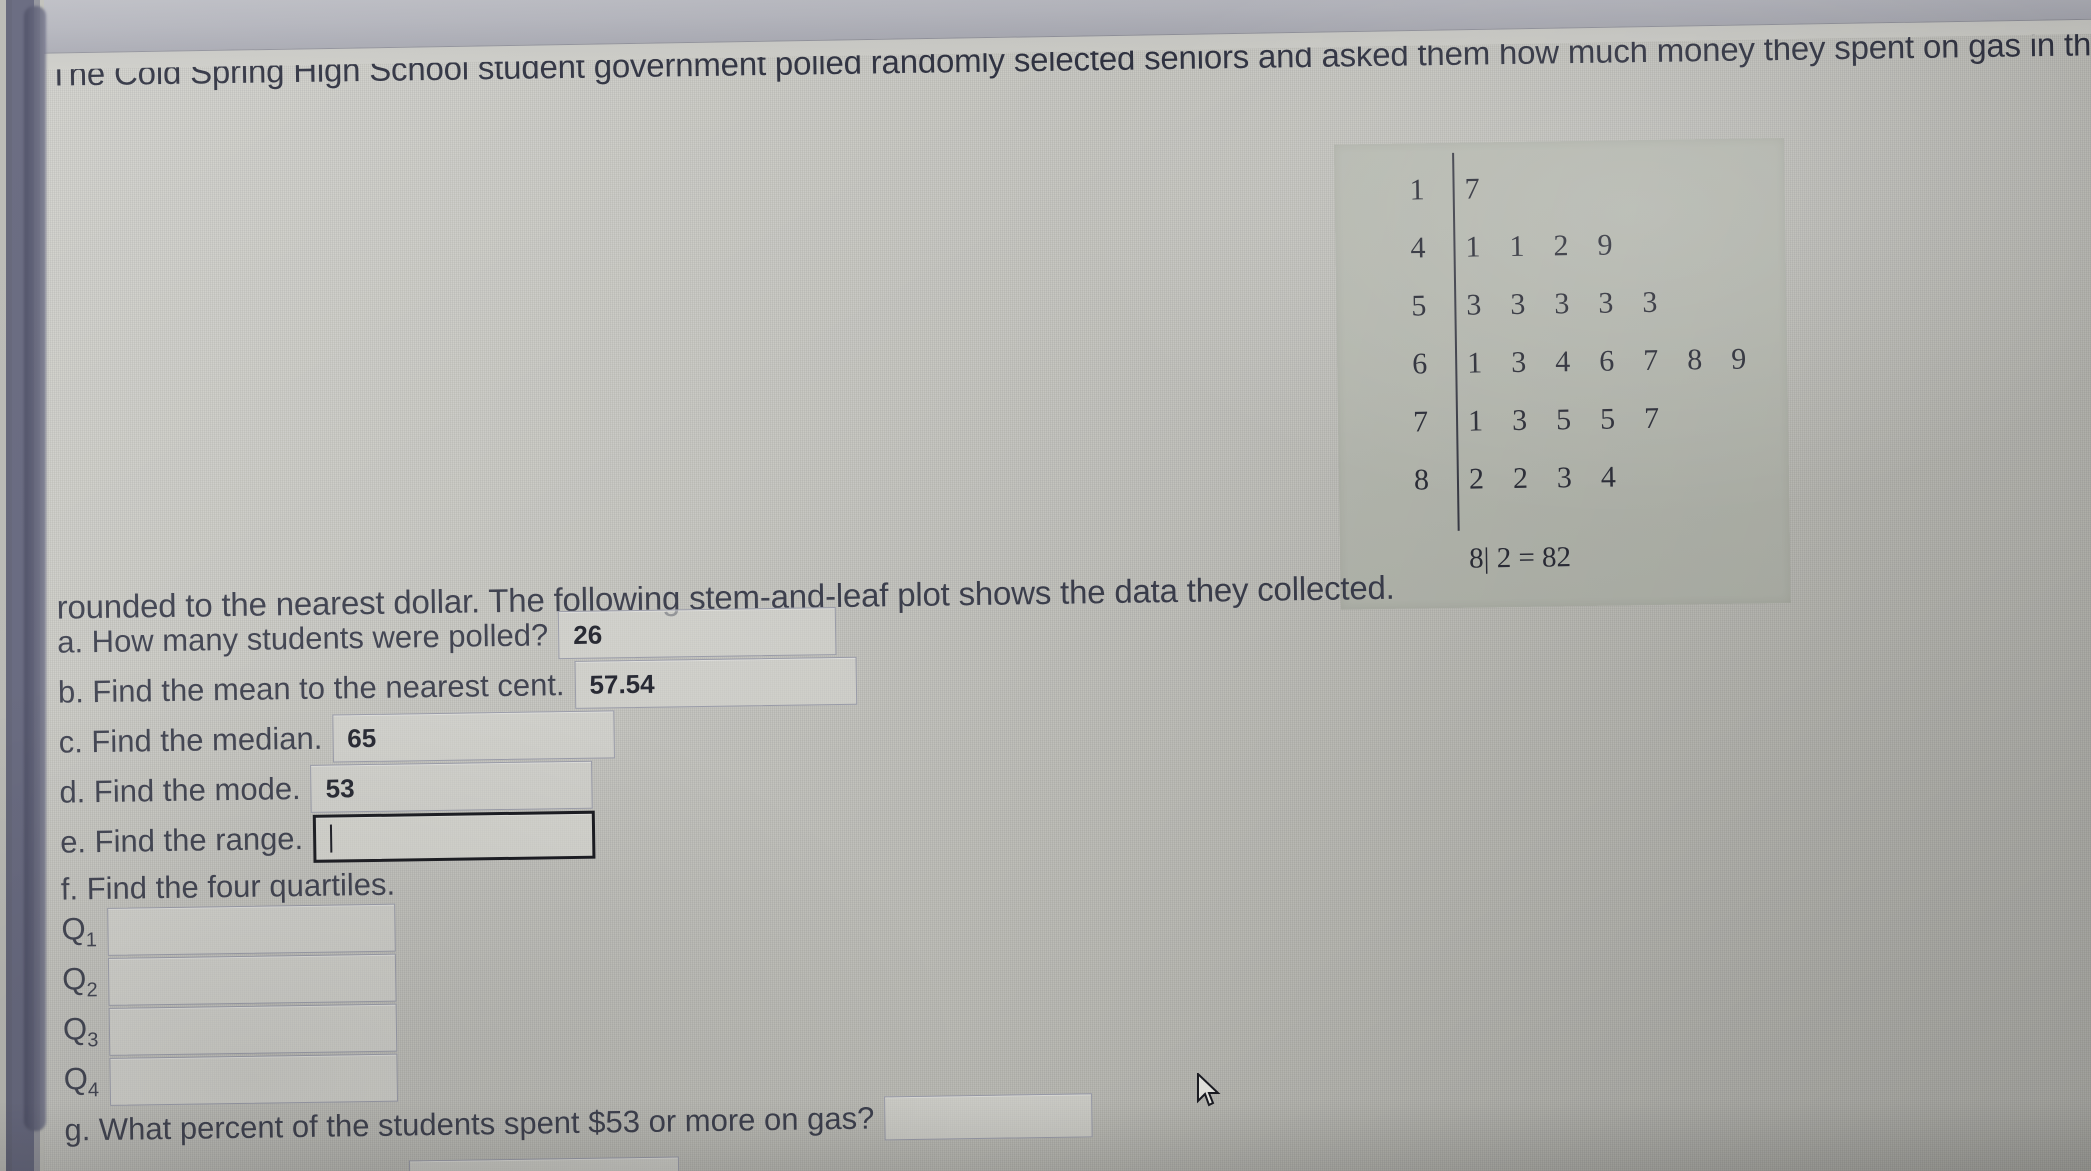 The width and height of the screenshot is (2091, 1171). I want to click on leaf-group: 2234, so click(1531, 478).